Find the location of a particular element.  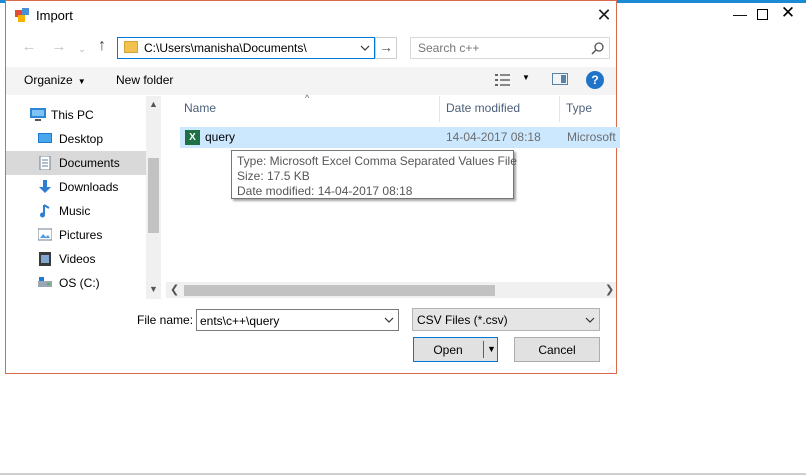

sidebar-item-label: Music is located at coordinates (75, 211).